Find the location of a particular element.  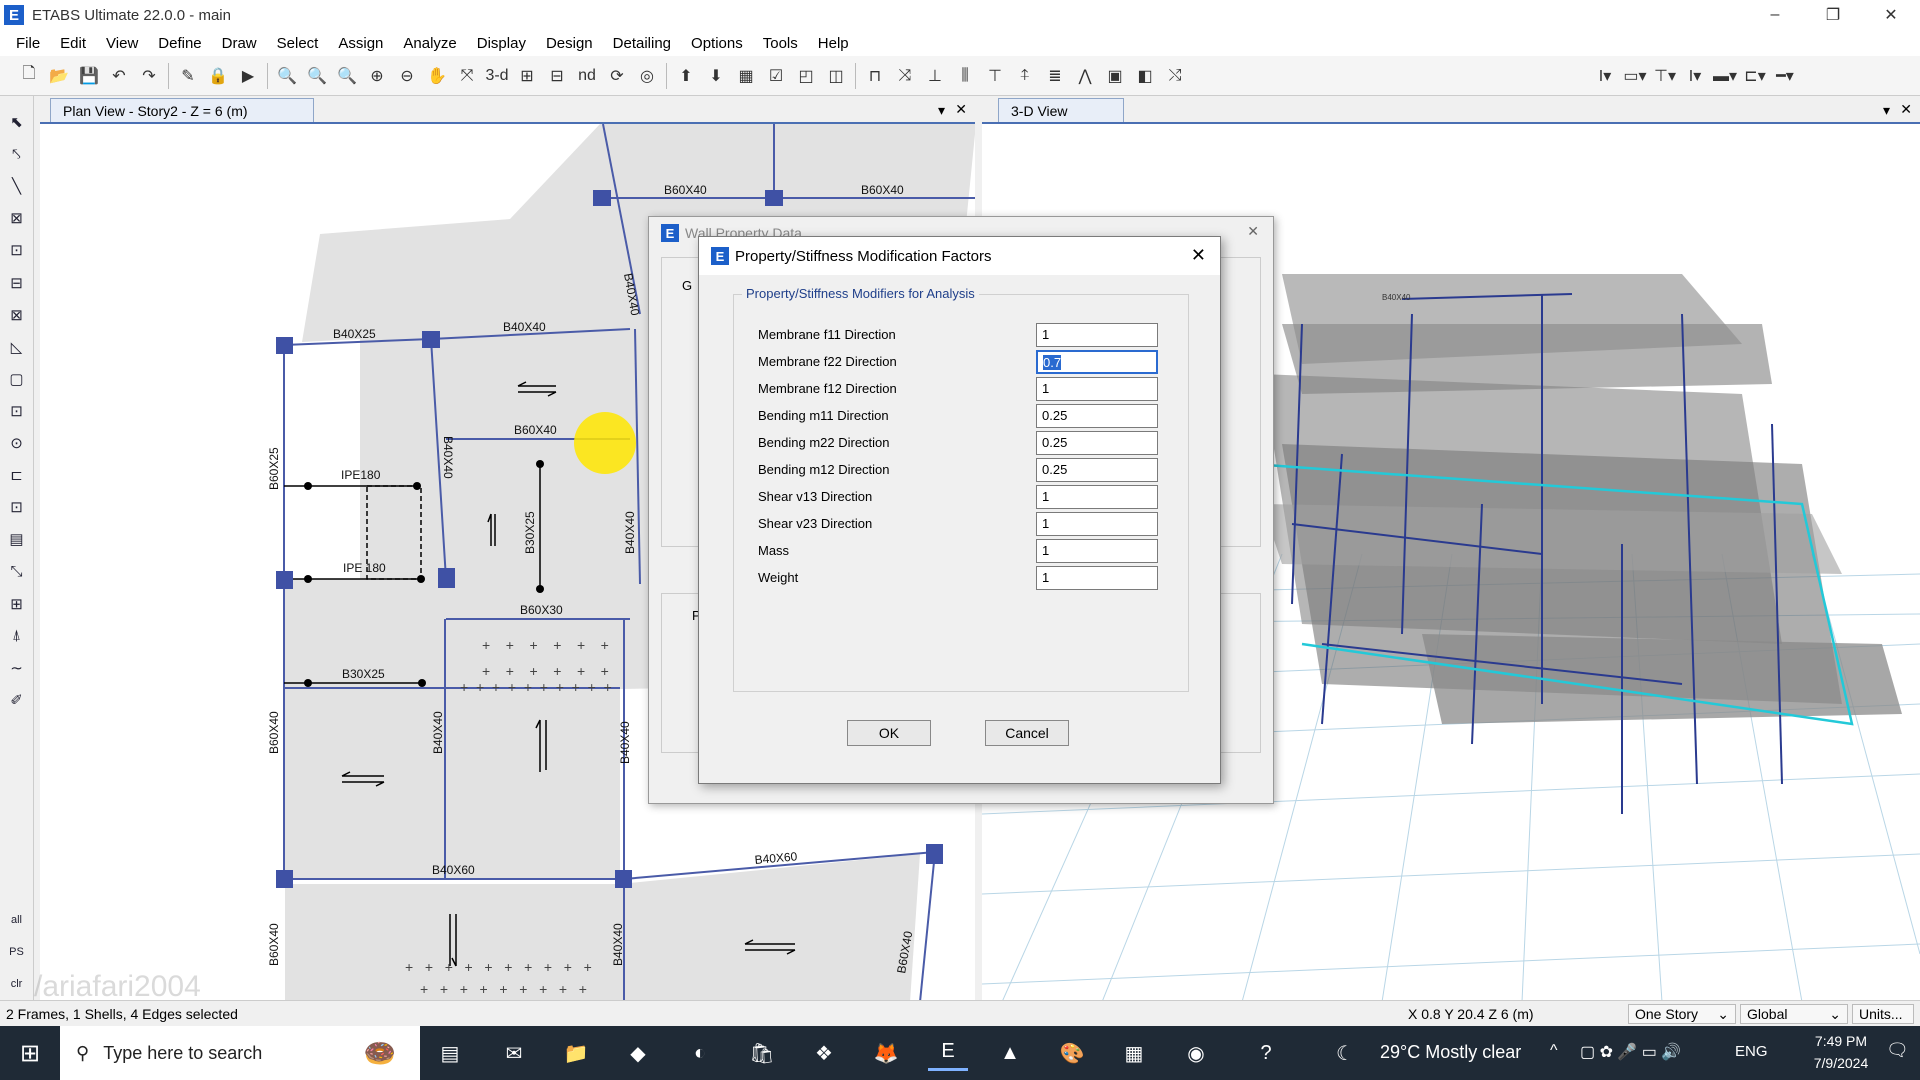

view3d-close-icon: ✕ is located at coordinates (1906, 109).